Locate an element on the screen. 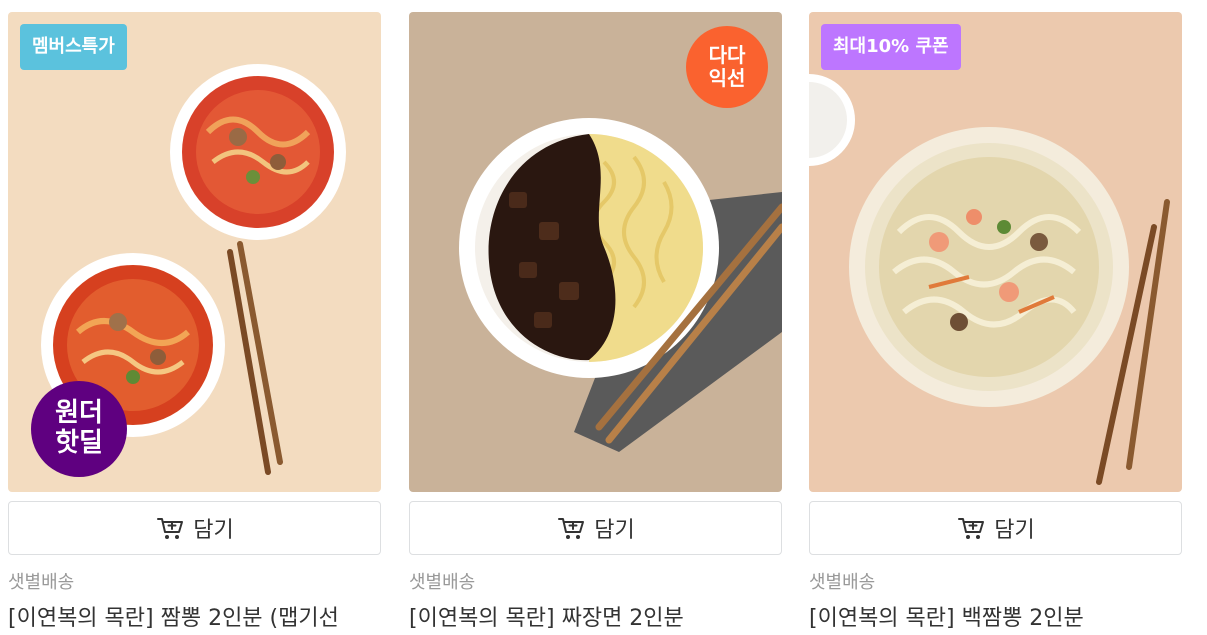  coupon-tag: 최대10% 쿠폰 is located at coordinates (891, 47).